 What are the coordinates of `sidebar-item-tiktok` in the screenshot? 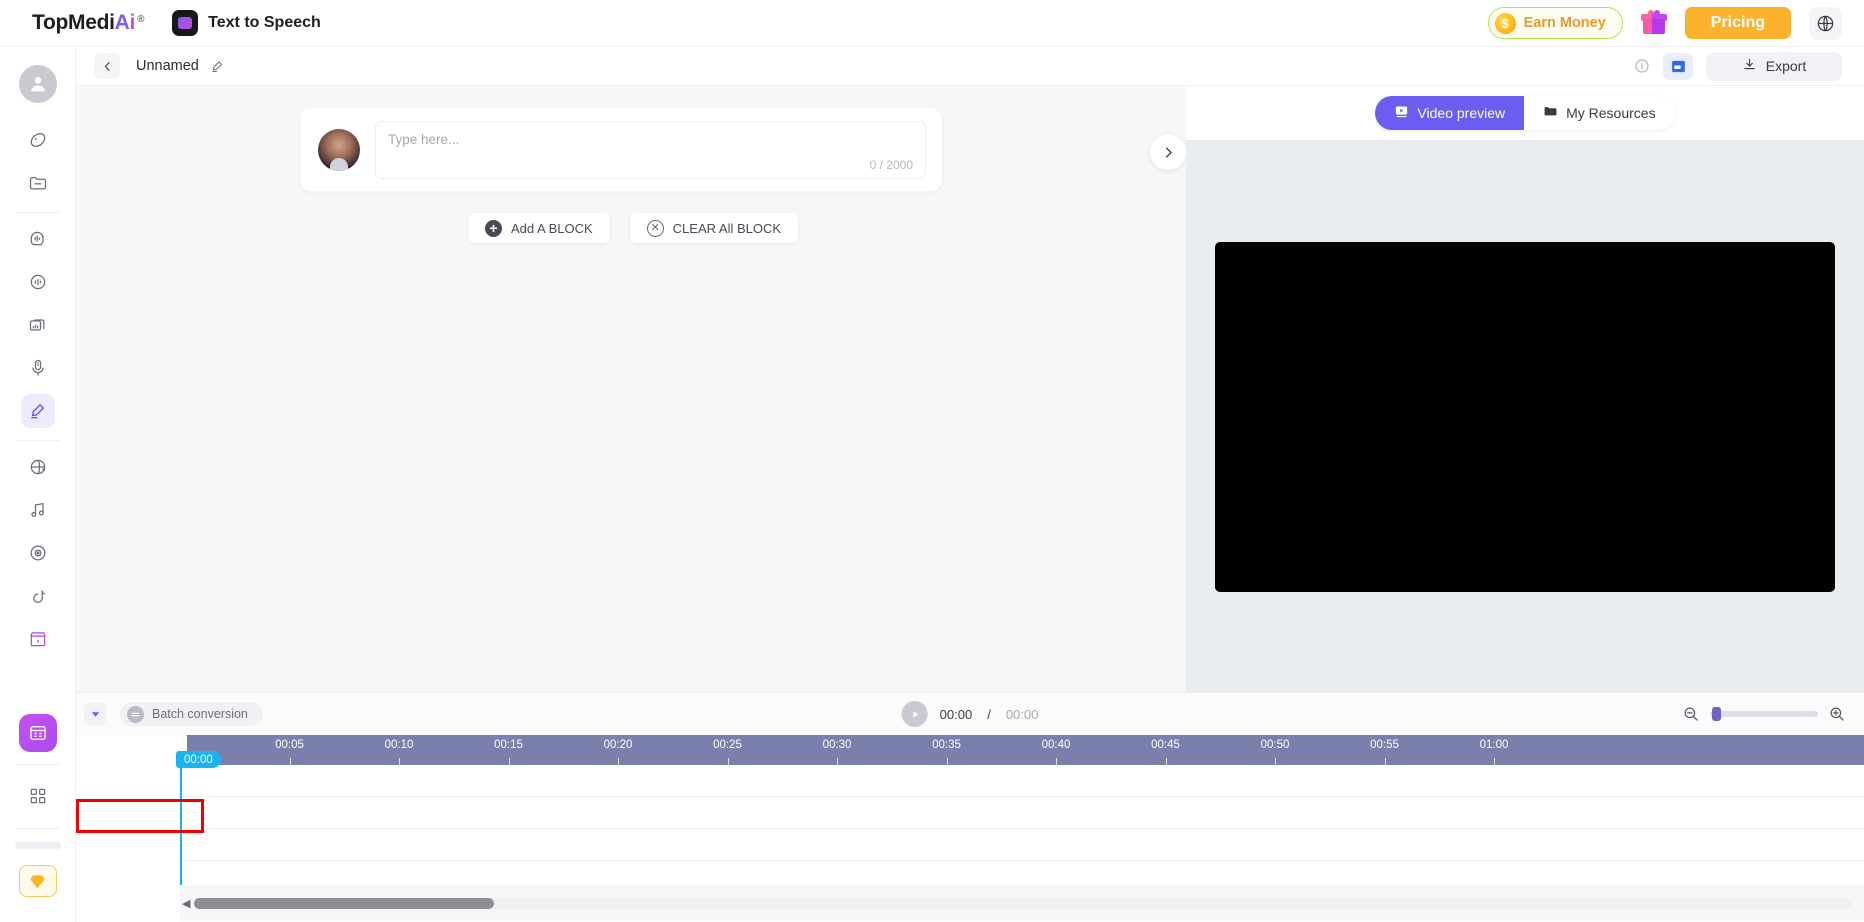 It's located at (38, 596).